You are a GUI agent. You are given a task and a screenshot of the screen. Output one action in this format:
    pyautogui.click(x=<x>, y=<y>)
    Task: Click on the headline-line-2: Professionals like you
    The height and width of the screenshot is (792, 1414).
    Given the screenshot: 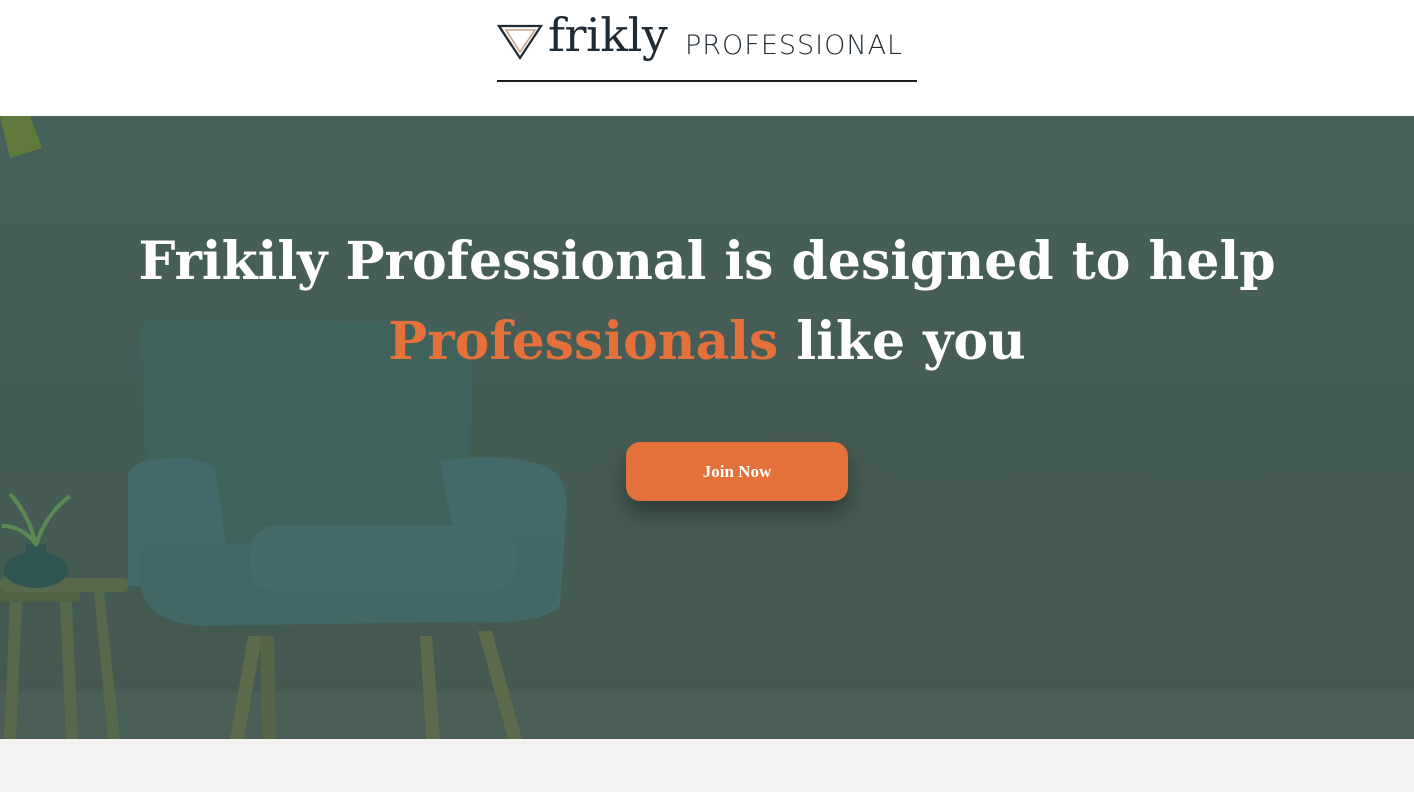 What is the action you would take?
    pyautogui.click(x=707, y=342)
    